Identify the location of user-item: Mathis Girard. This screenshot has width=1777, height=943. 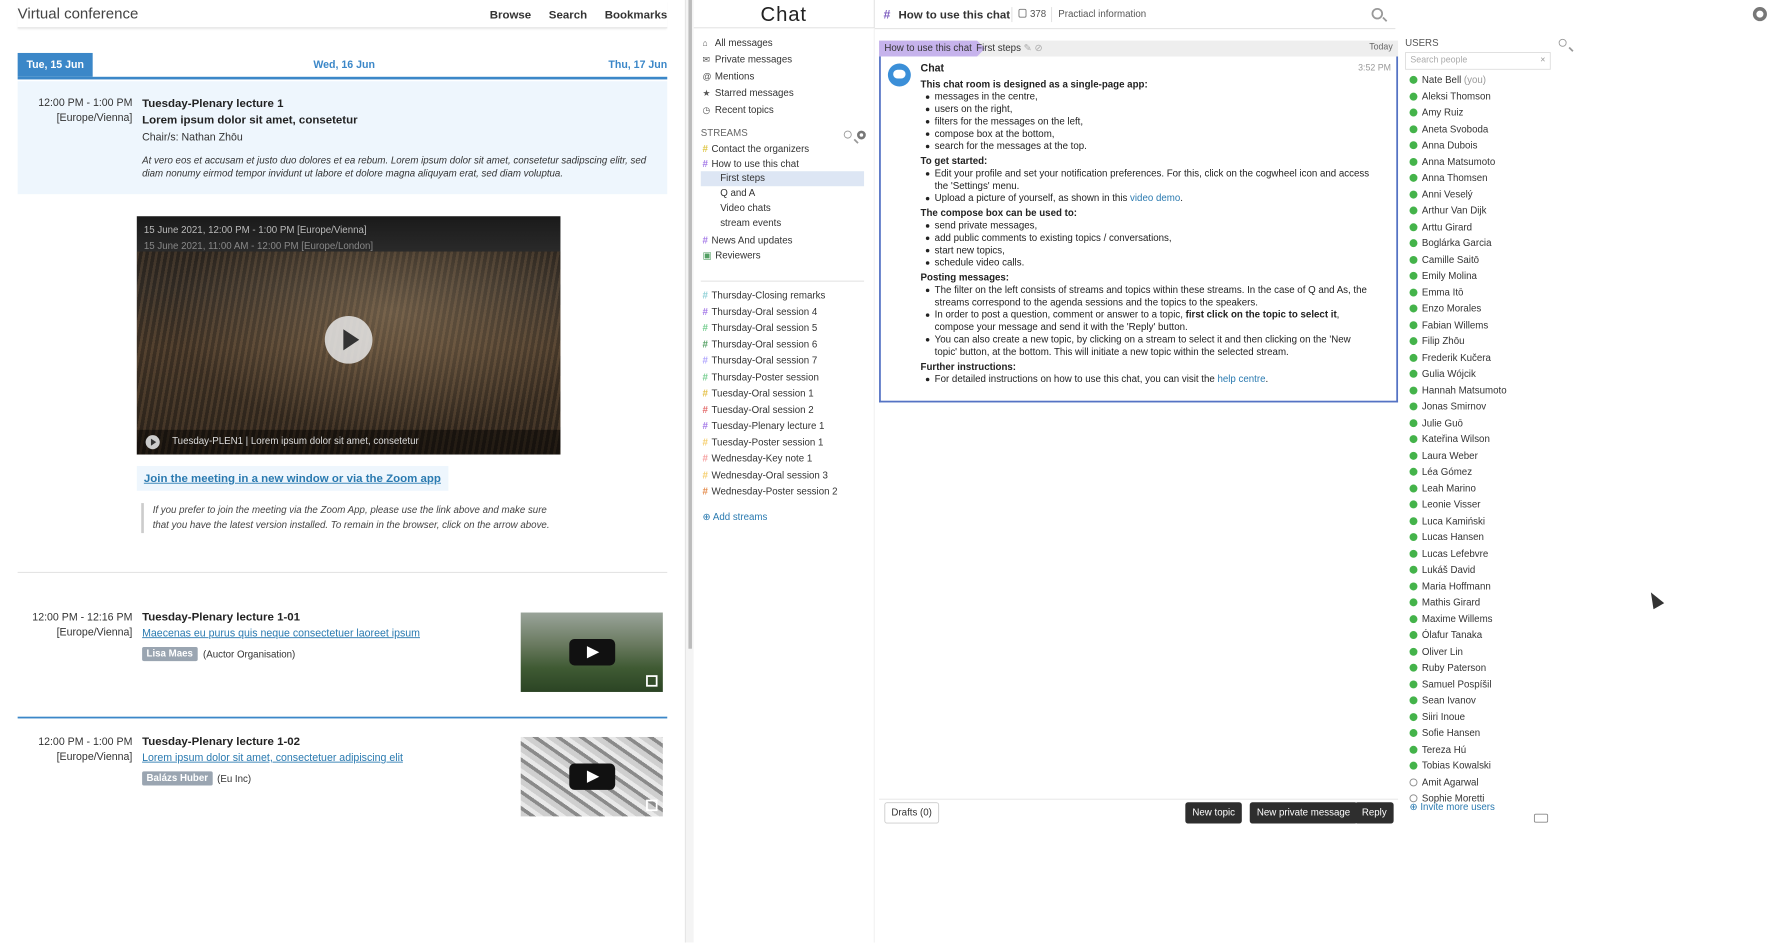
(1444, 603).